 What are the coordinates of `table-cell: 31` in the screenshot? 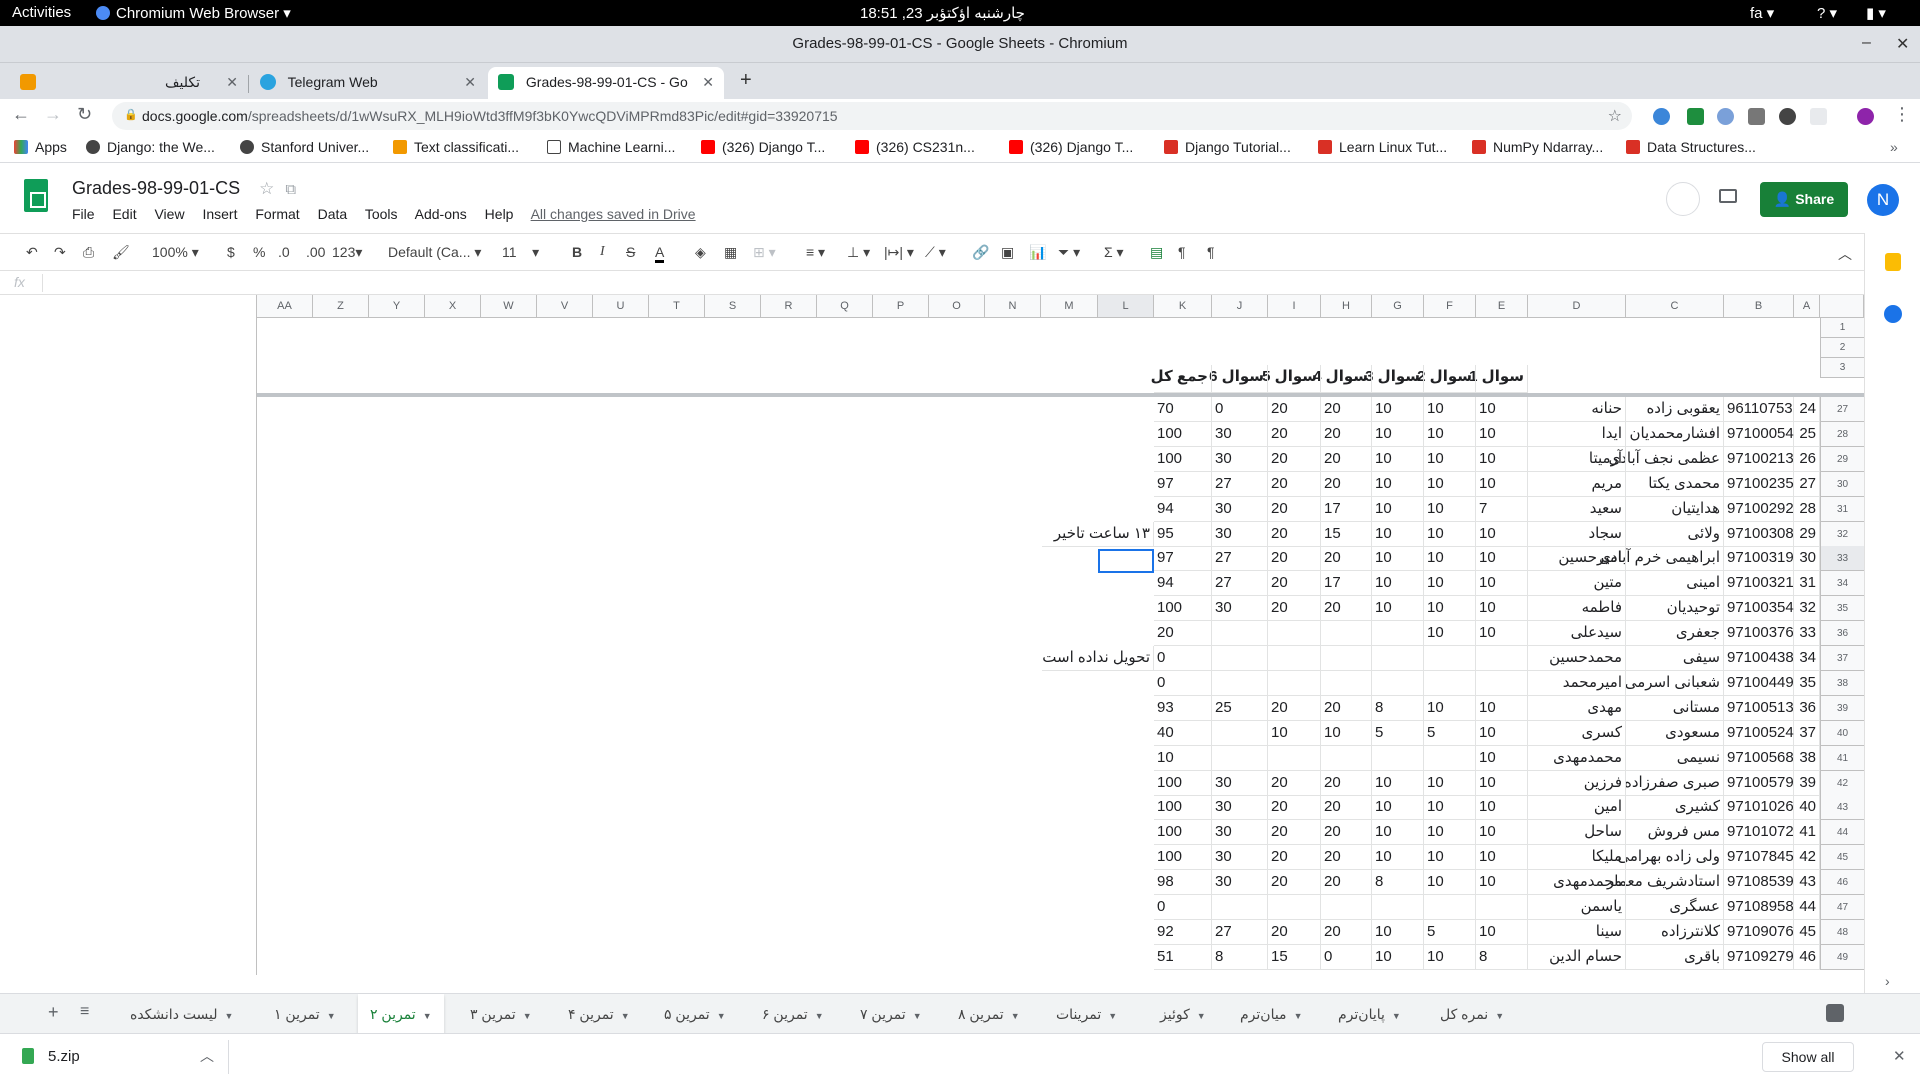 It's located at (1807, 583).